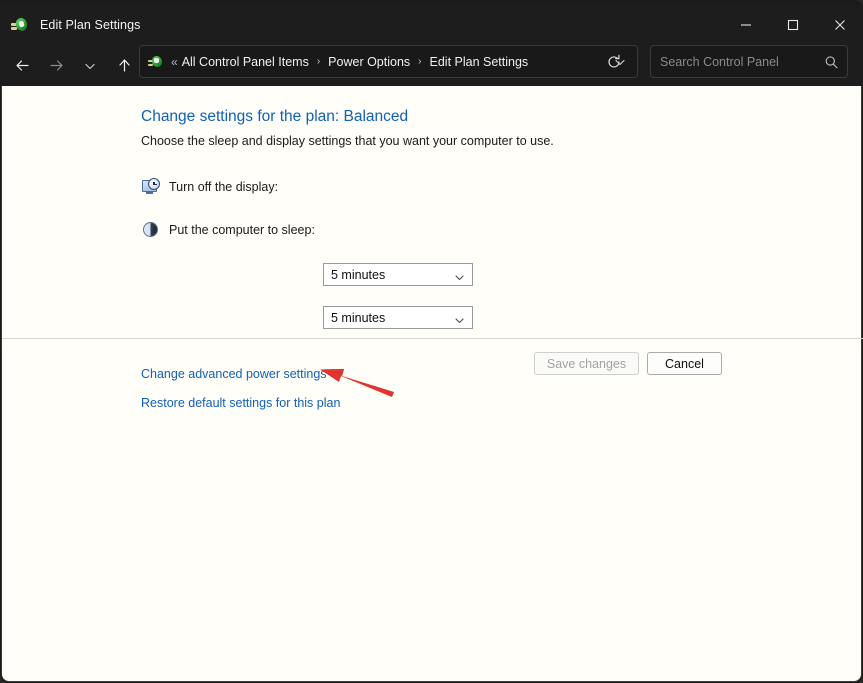 The image size is (863, 683). I want to click on window-controls, so click(792, 25).